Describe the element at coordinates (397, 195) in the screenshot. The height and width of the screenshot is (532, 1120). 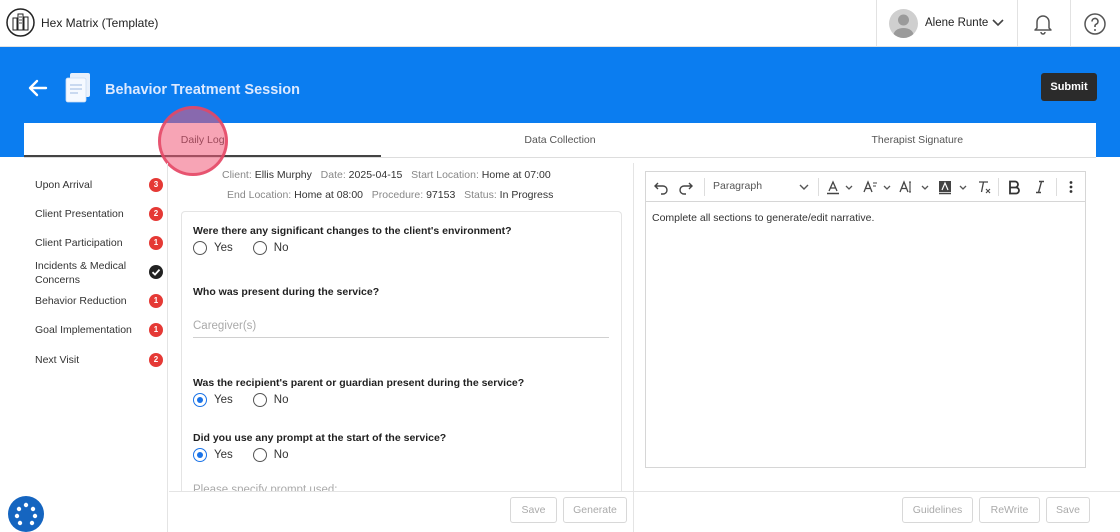
I see `procedure-label: Procedure:` at that location.